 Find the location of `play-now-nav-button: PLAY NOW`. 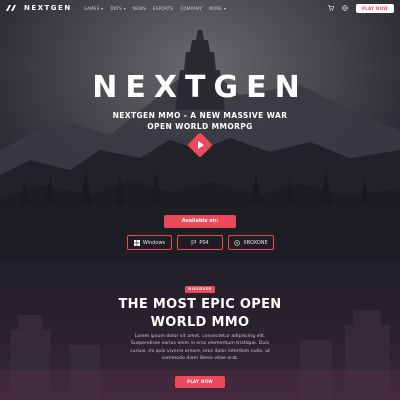

play-now-nav-button: PLAY NOW is located at coordinates (374, 8).